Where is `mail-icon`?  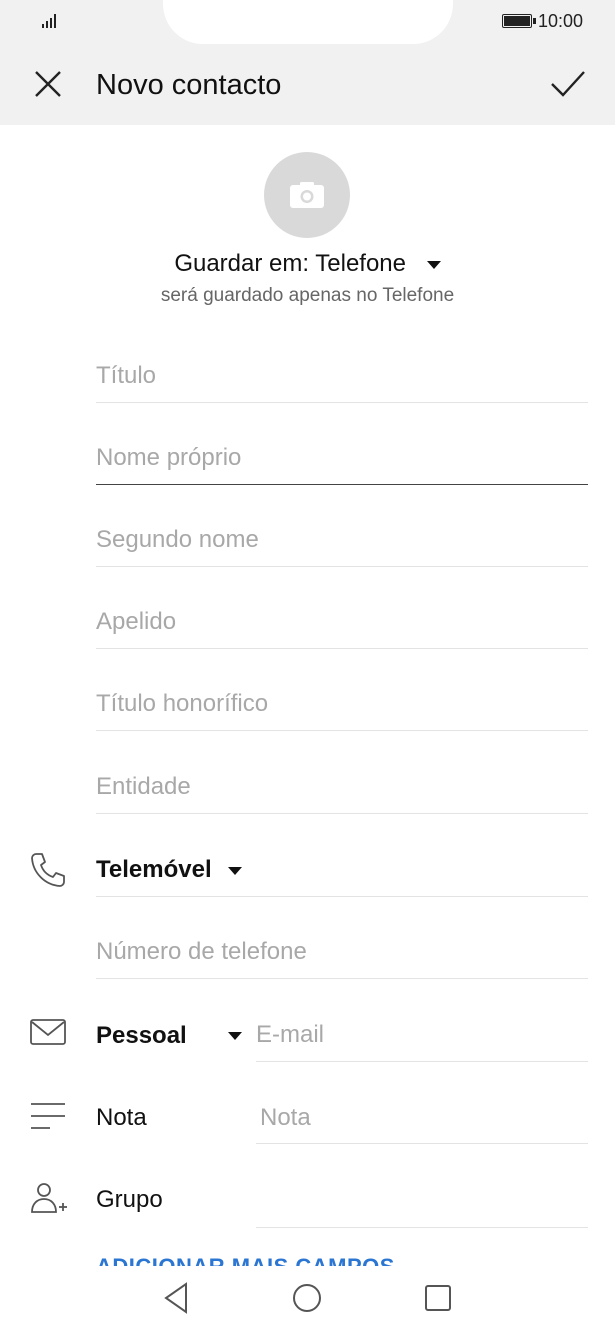 mail-icon is located at coordinates (48, 1032).